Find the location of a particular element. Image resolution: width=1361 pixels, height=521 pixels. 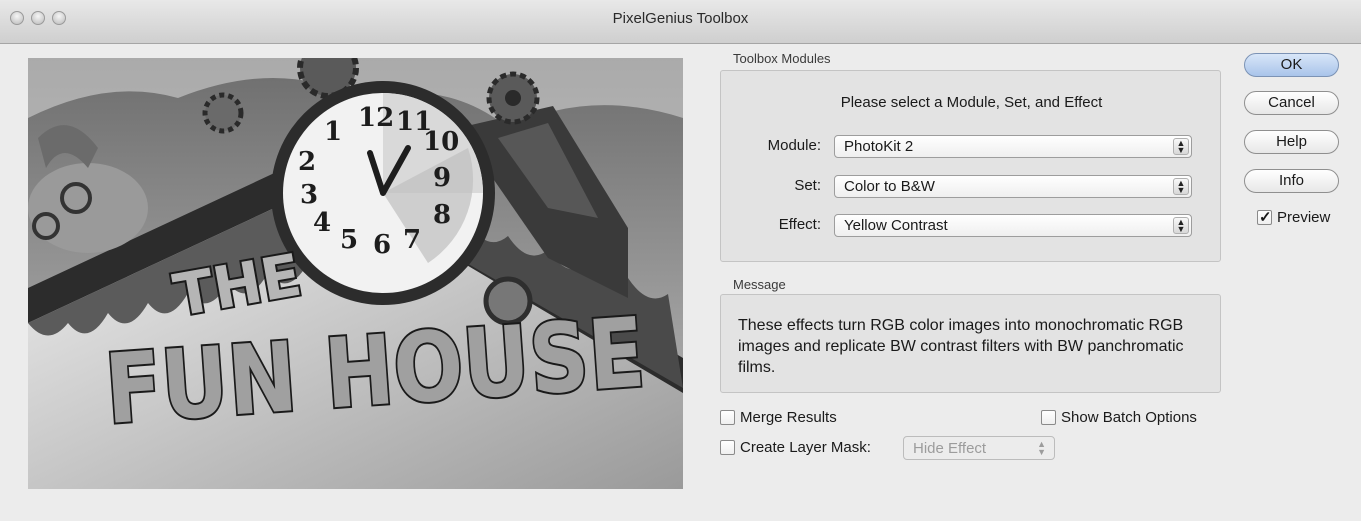

preview-label: Preview is located at coordinates (1304, 217).